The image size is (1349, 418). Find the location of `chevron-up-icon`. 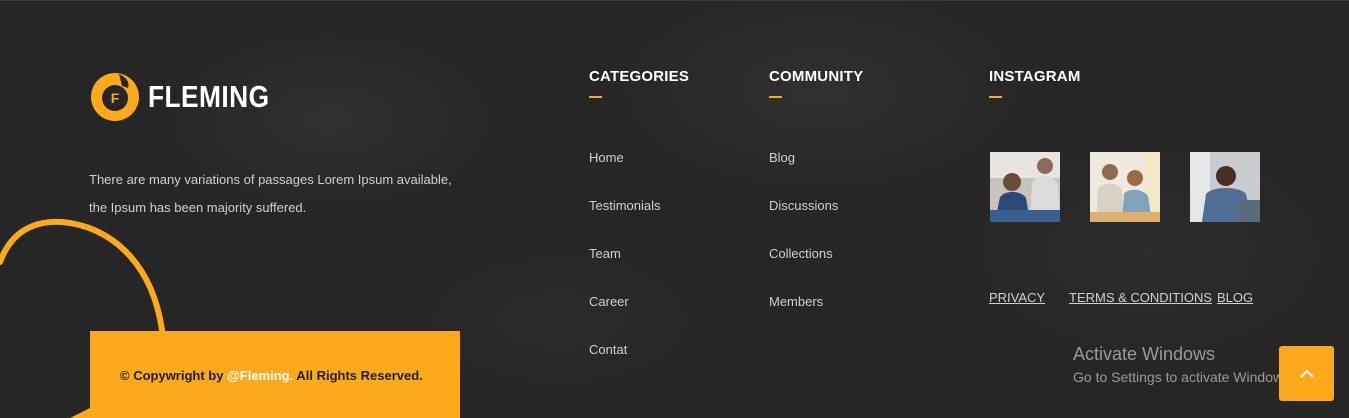

chevron-up-icon is located at coordinates (1306, 373).